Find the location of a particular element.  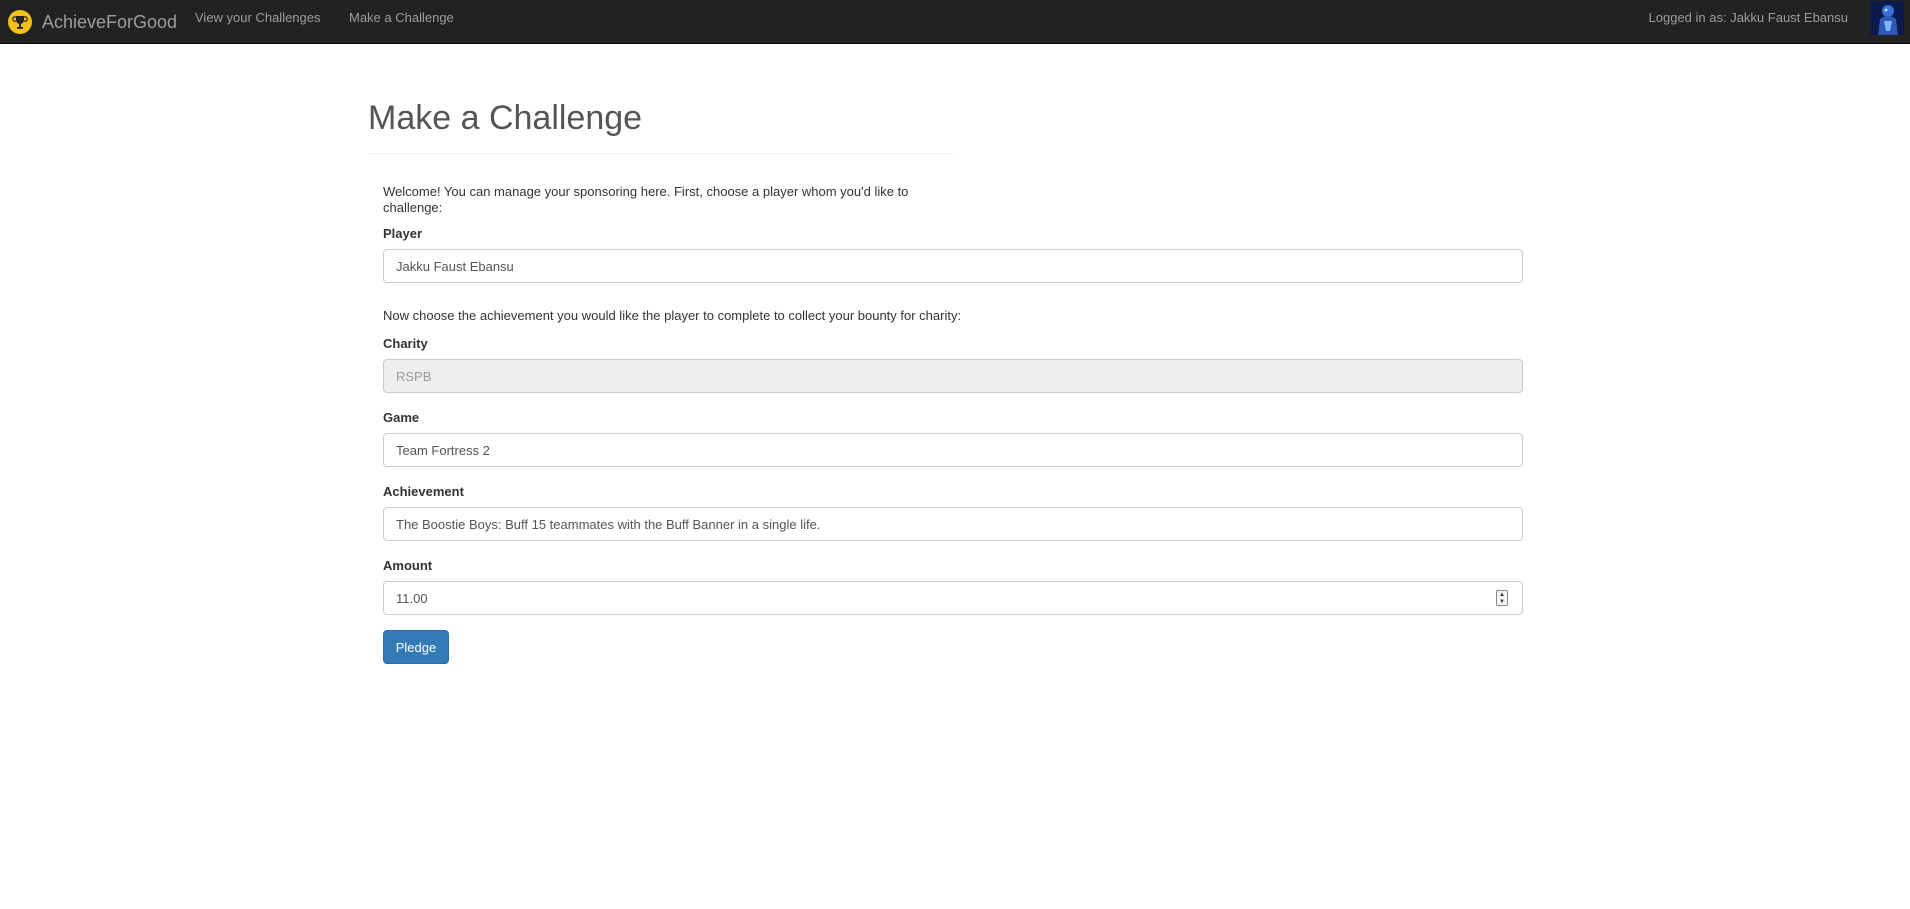

amount-label: Amount is located at coordinates (408, 565).